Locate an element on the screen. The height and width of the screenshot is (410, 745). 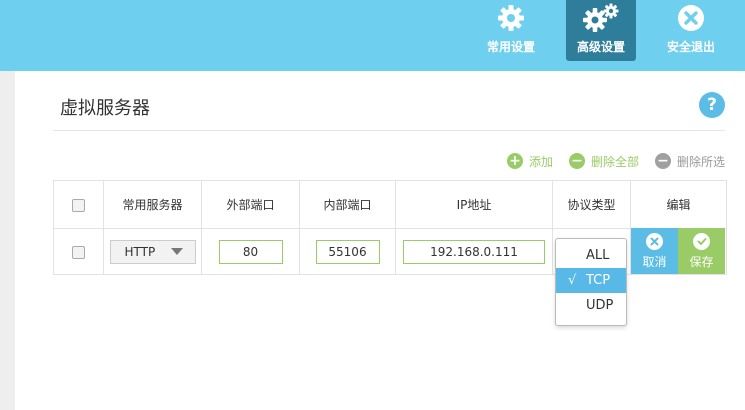
internal-port-input: 55106 is located at coordinates (347, 251).